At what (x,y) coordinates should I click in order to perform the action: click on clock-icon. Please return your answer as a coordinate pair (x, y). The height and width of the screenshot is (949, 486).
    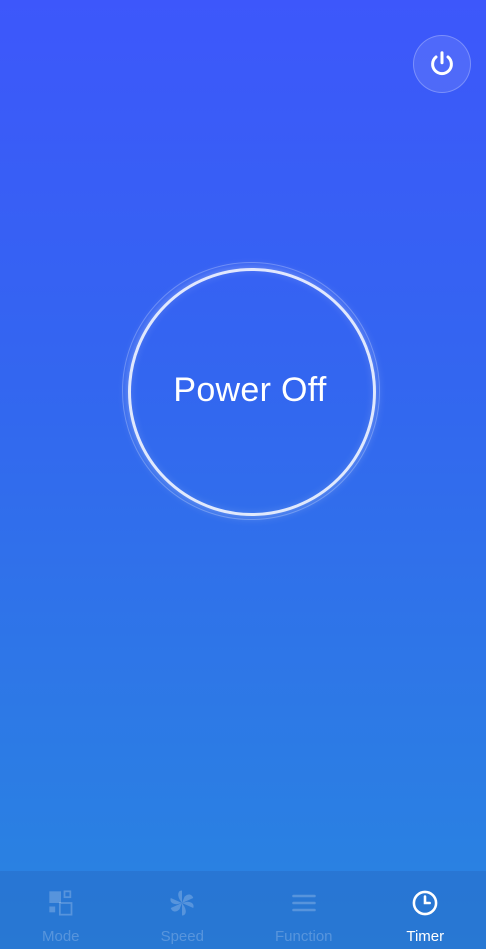
    Looking at the image, I should click on (425, 903).